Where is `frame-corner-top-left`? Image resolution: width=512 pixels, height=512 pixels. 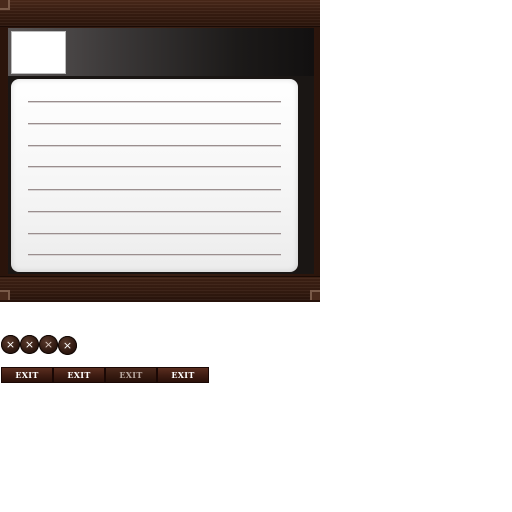 frame-corner-top-left is located at coordinates (5, 5).